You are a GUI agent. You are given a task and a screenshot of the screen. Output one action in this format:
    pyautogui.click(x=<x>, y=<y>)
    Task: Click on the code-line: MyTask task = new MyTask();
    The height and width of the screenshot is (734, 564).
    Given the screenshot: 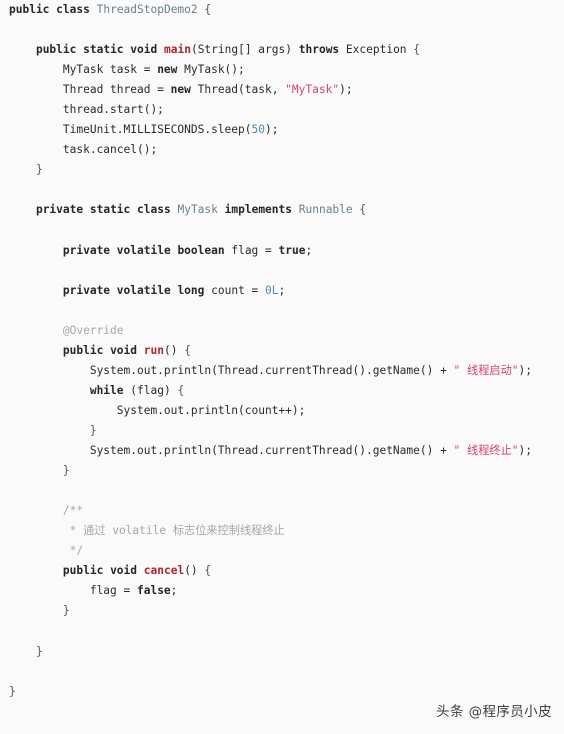 What is the action you would take?
    pyautogui.click(x=153, y=70)
    